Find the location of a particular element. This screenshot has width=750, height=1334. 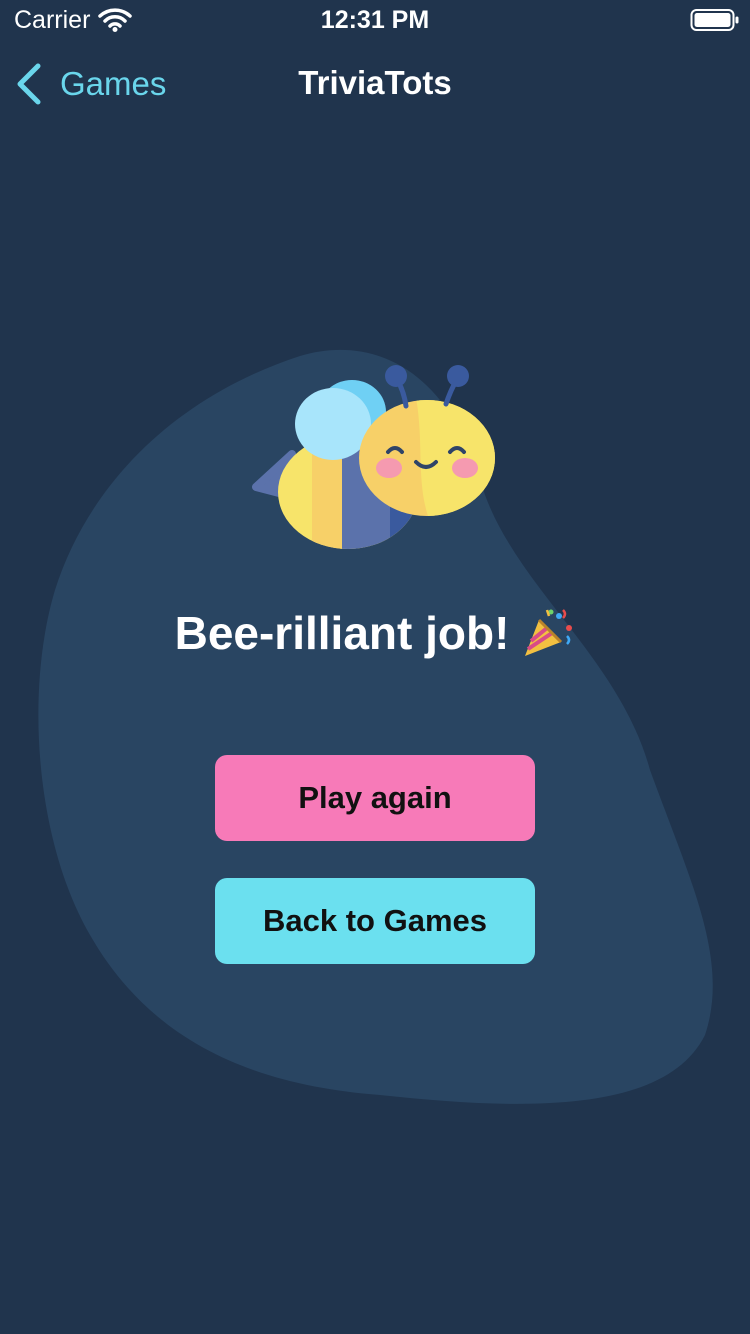

result-message-text: Bee-rilliant job! is located at coordinates (342, 633).